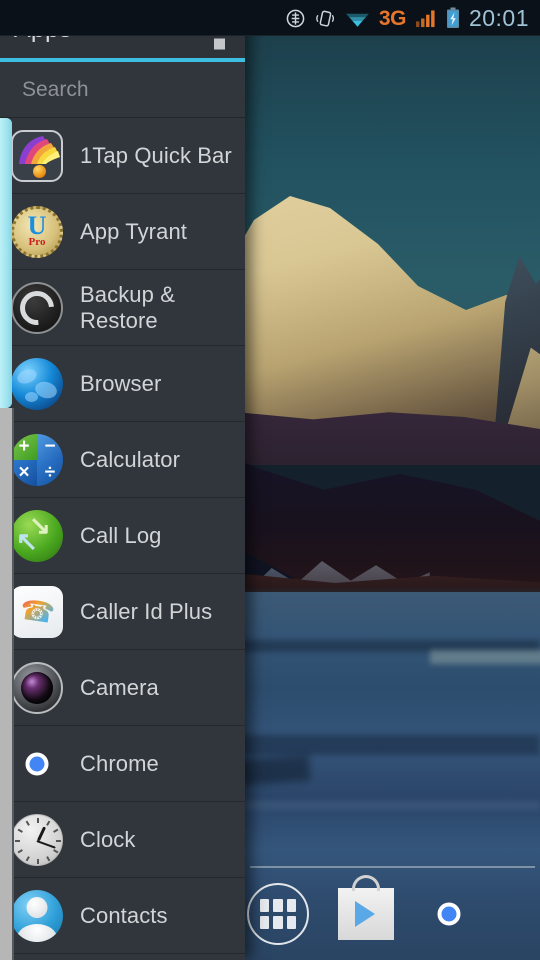 The width and height of the screenshot is (540, 960). Describe the element at coordinates (392, 867) in the screenshot. I see `dock-divider` at that location.